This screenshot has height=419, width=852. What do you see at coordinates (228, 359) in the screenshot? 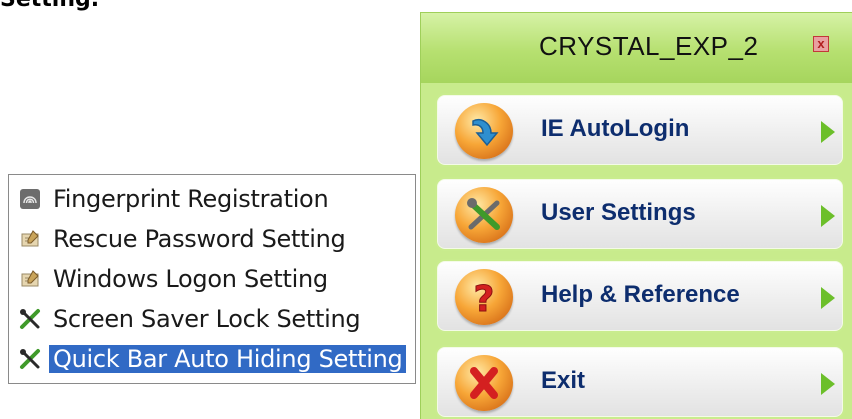
I see `menu-item-label: Quick Bar Auto Hiding Setting` at bounding box center [228, 359].